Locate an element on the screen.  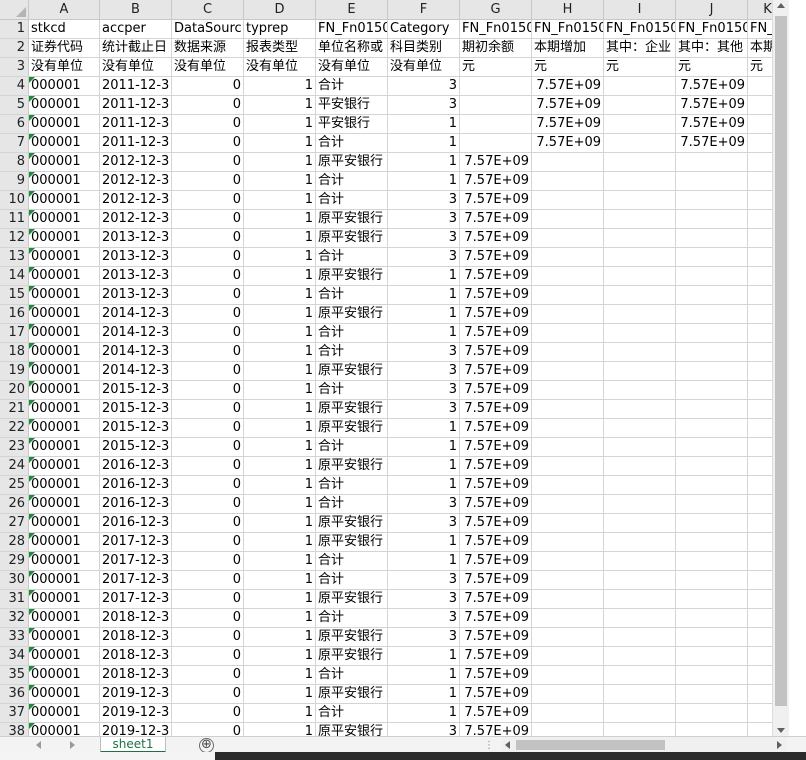
row-header: 38 is located at coordinates (14, 729).